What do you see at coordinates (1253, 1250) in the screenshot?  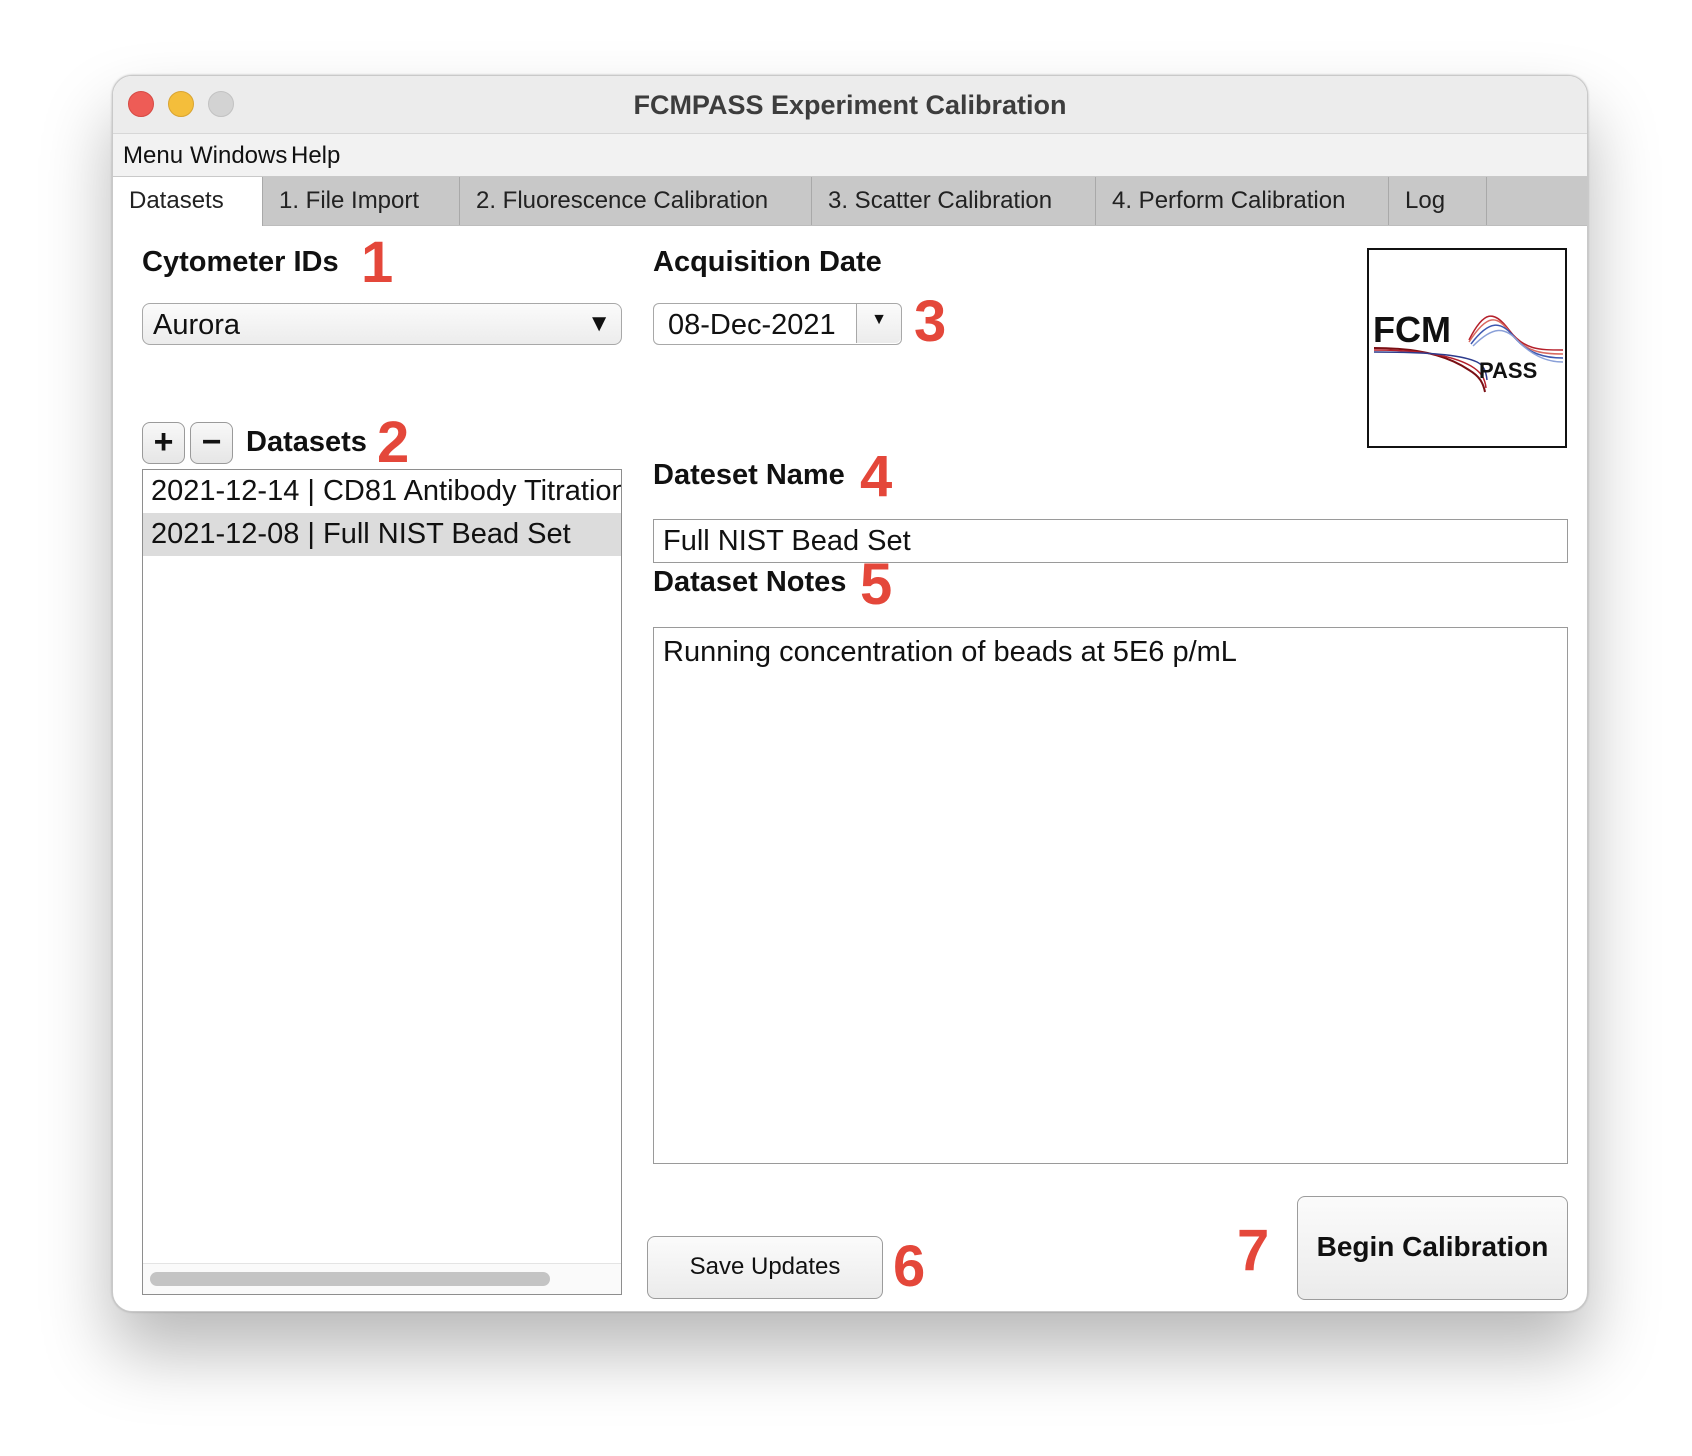 I see `annotation-badge-7: 7` at bounding box center [1253, 1250].